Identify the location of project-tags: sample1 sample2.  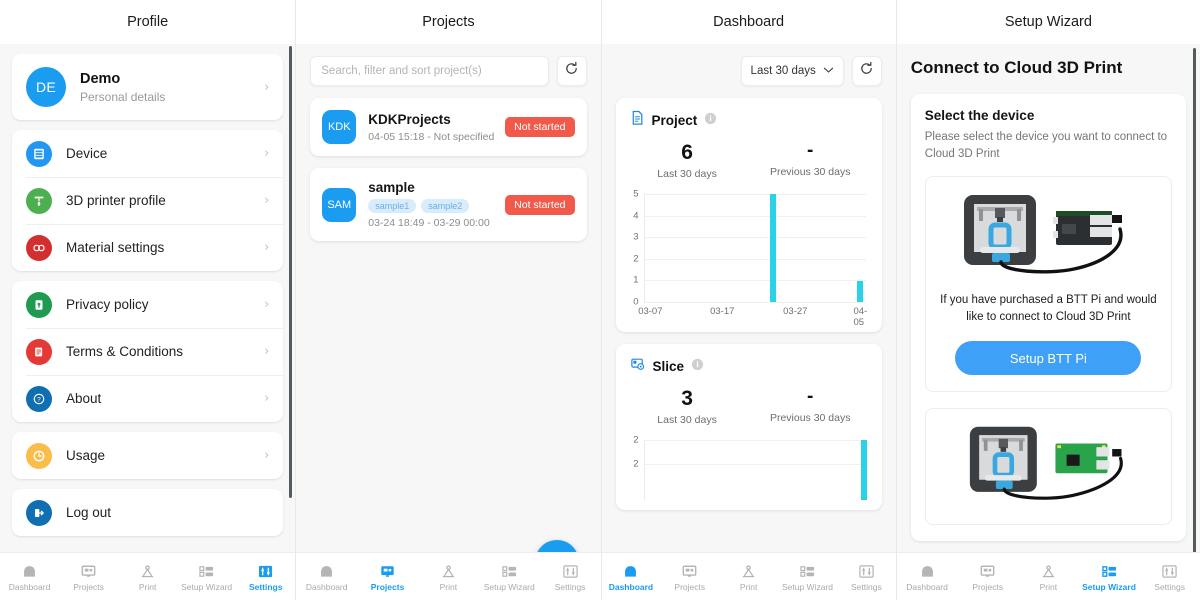
(432, 206).